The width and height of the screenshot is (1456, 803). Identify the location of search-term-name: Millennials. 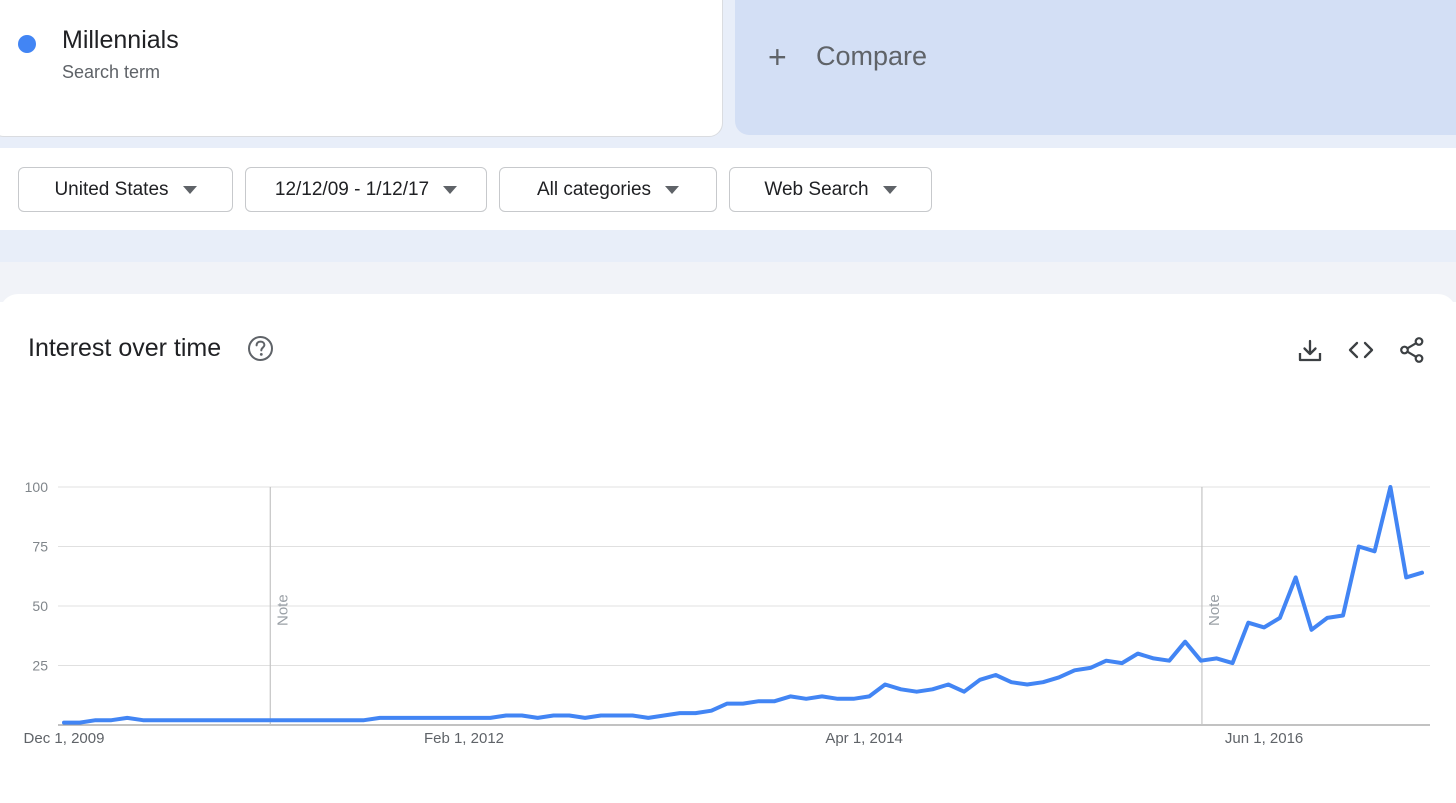
(120, 40).